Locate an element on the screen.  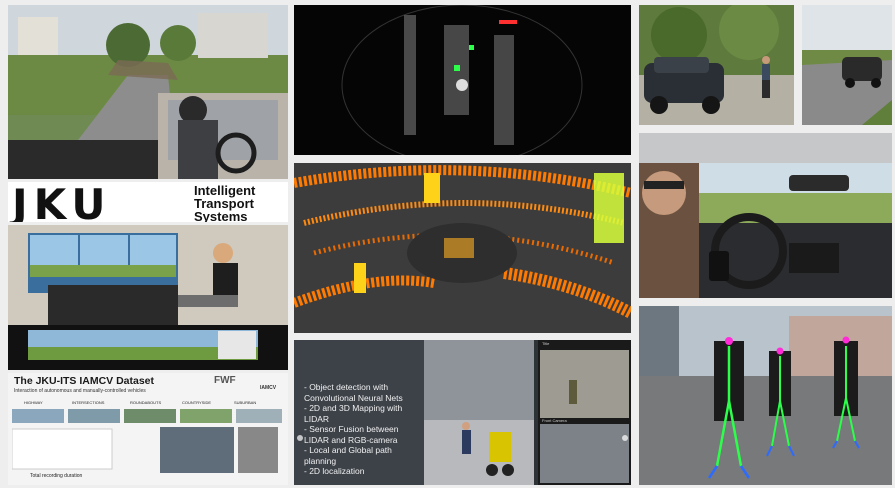
pose-estimation-tile is located at coordinates (765, 395).